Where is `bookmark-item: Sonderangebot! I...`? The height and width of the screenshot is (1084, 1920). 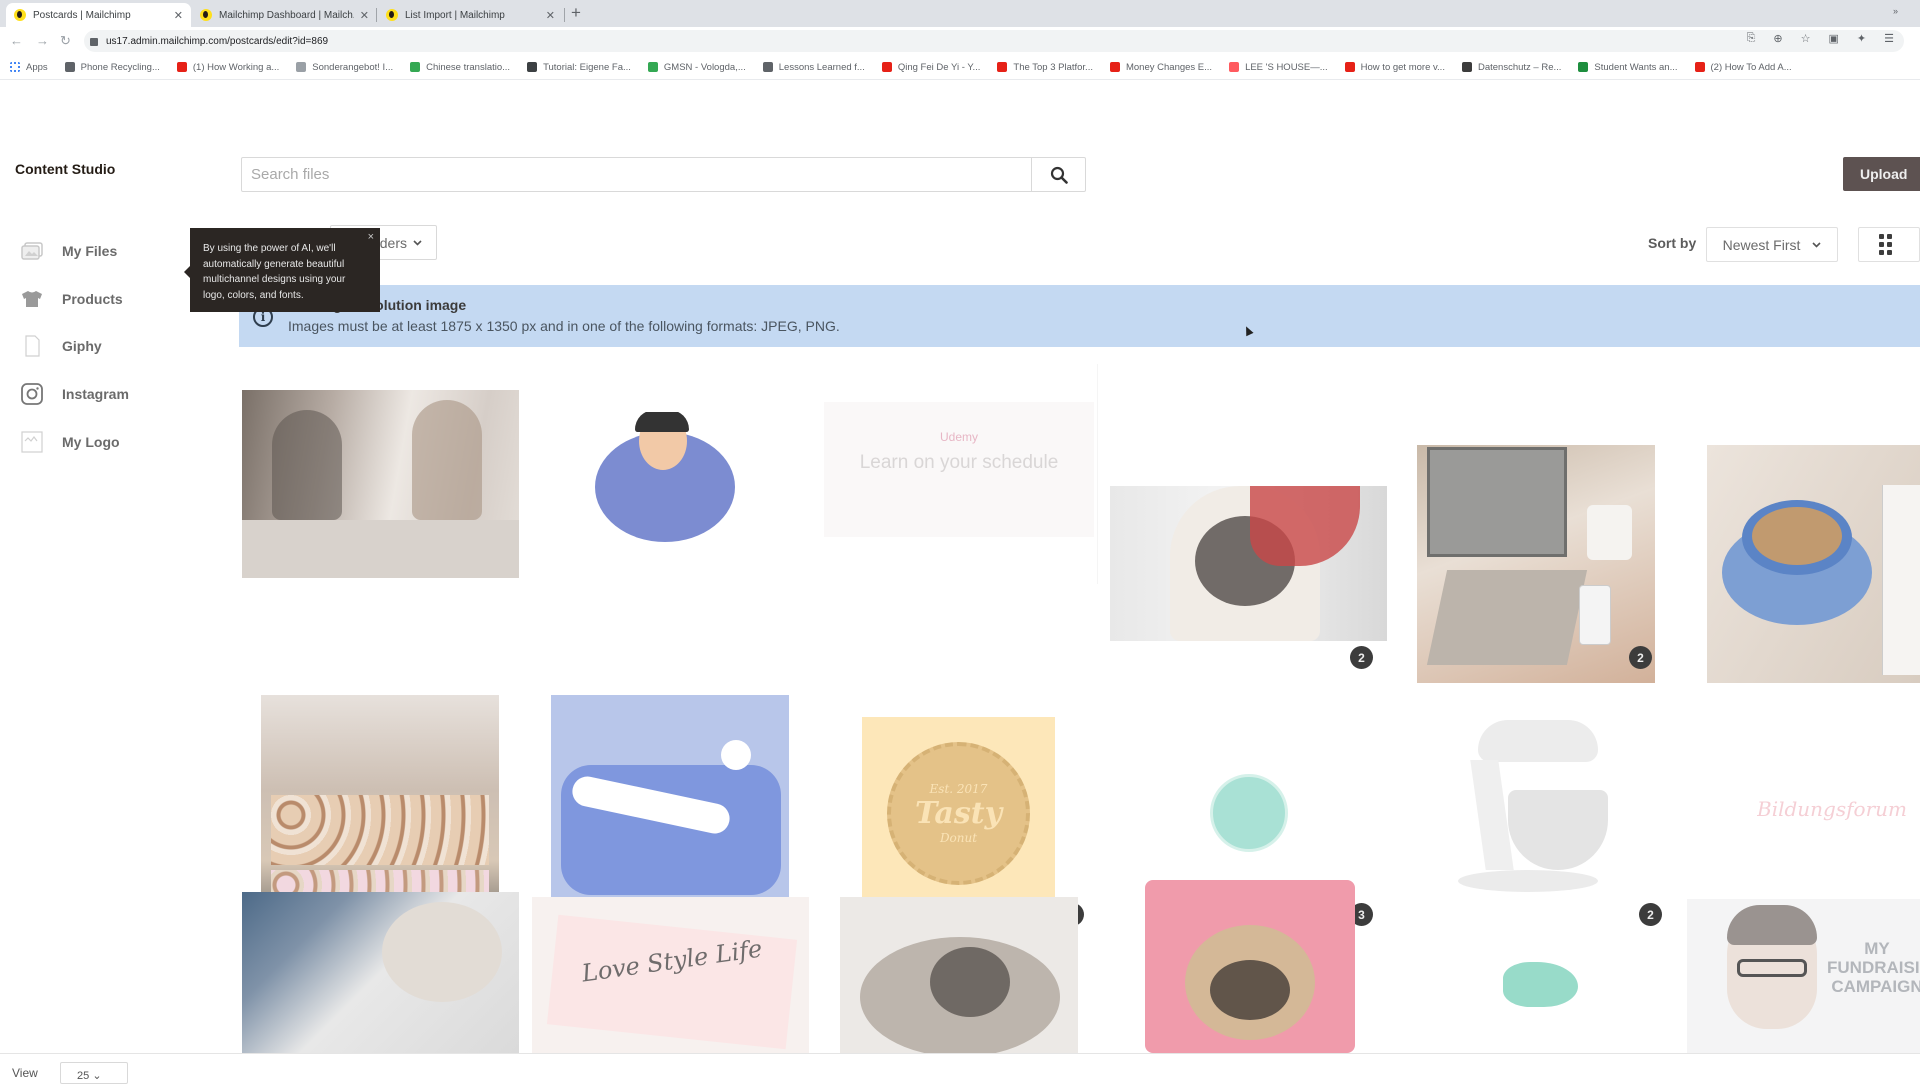
bookmark-item: Sonderangebot! I... is located at coordinates (344, 67).